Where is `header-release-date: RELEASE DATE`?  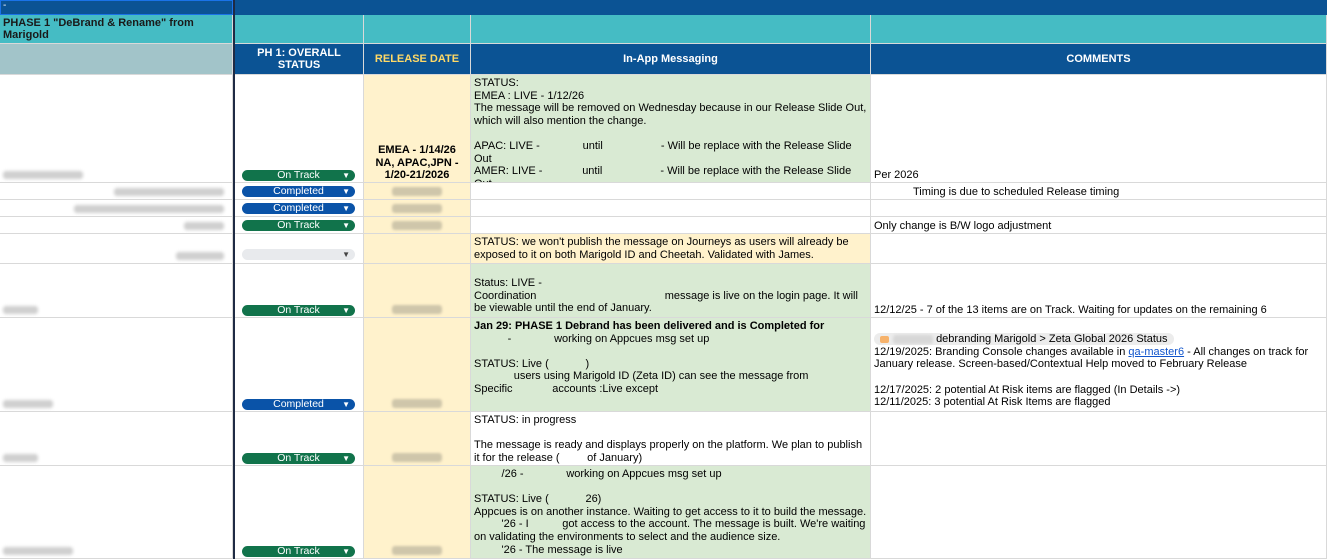 header-release-date: RELEASE DATE is located at coordinates (417, 59).